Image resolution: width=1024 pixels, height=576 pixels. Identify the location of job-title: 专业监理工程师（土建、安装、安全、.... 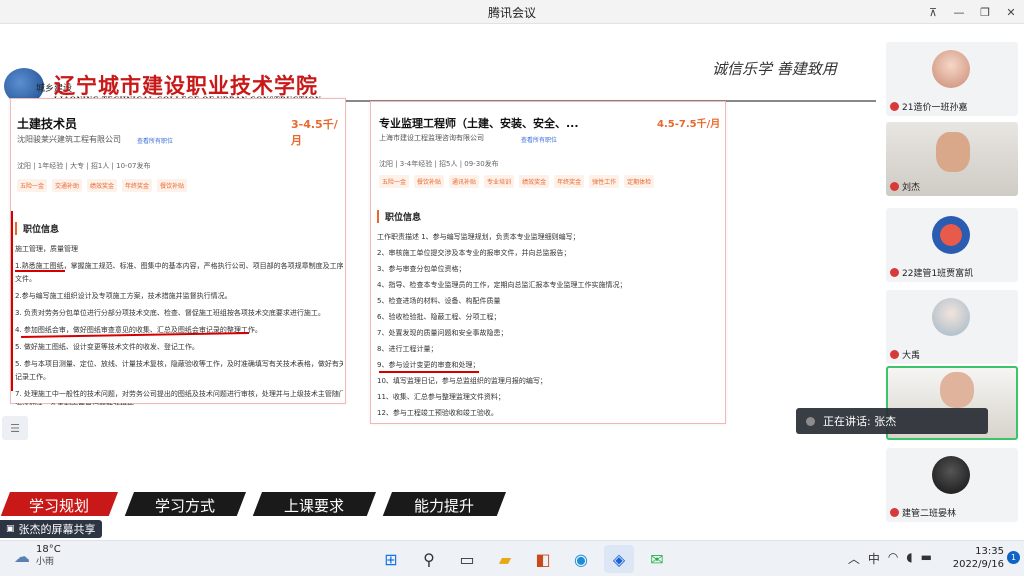
(479, 123).